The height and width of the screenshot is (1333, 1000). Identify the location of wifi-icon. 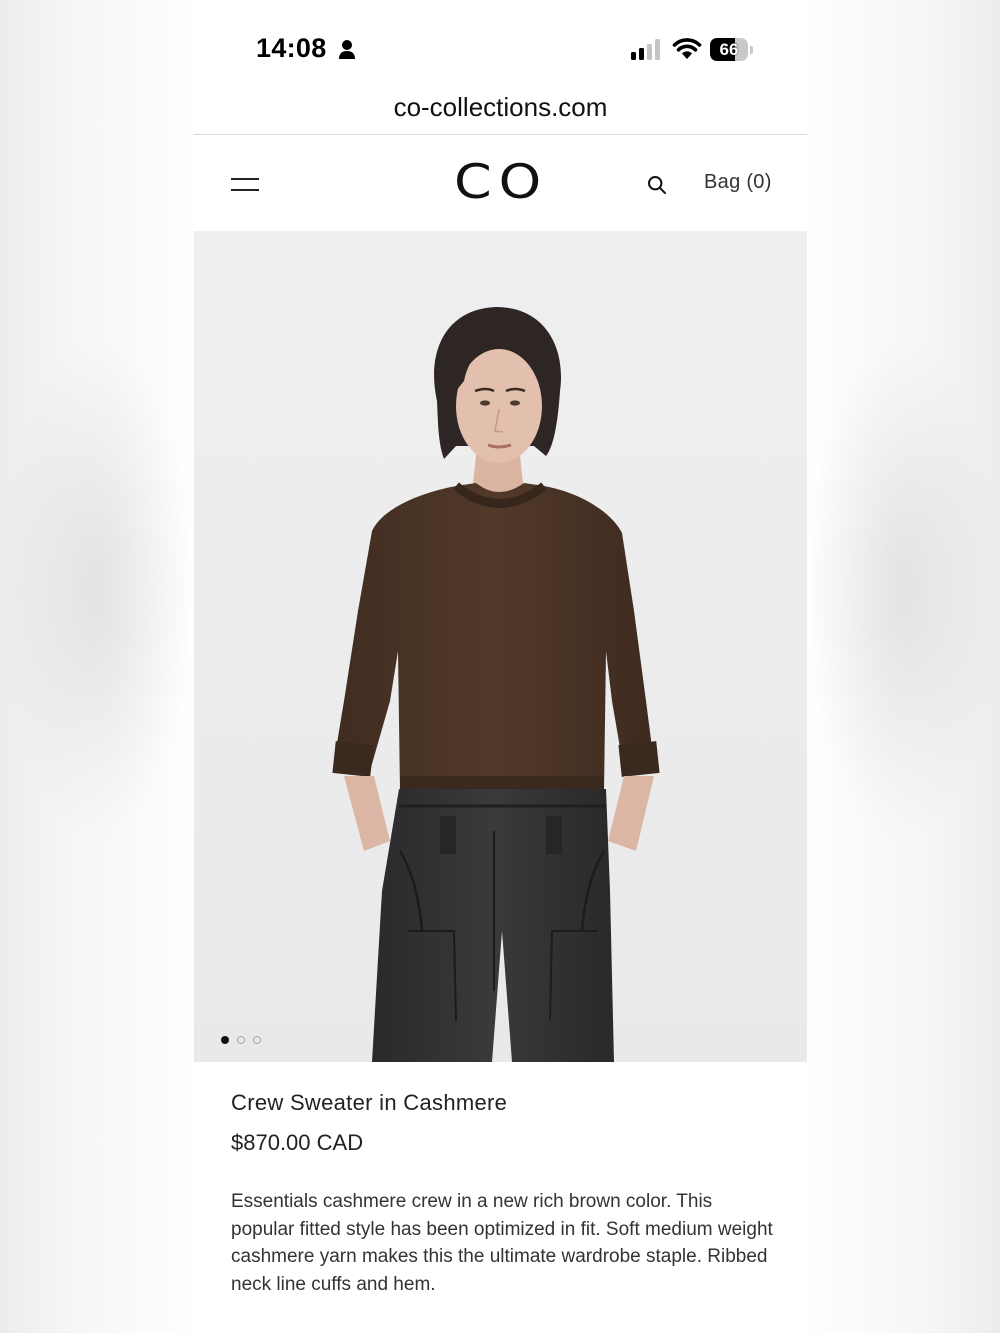
(687, 48).